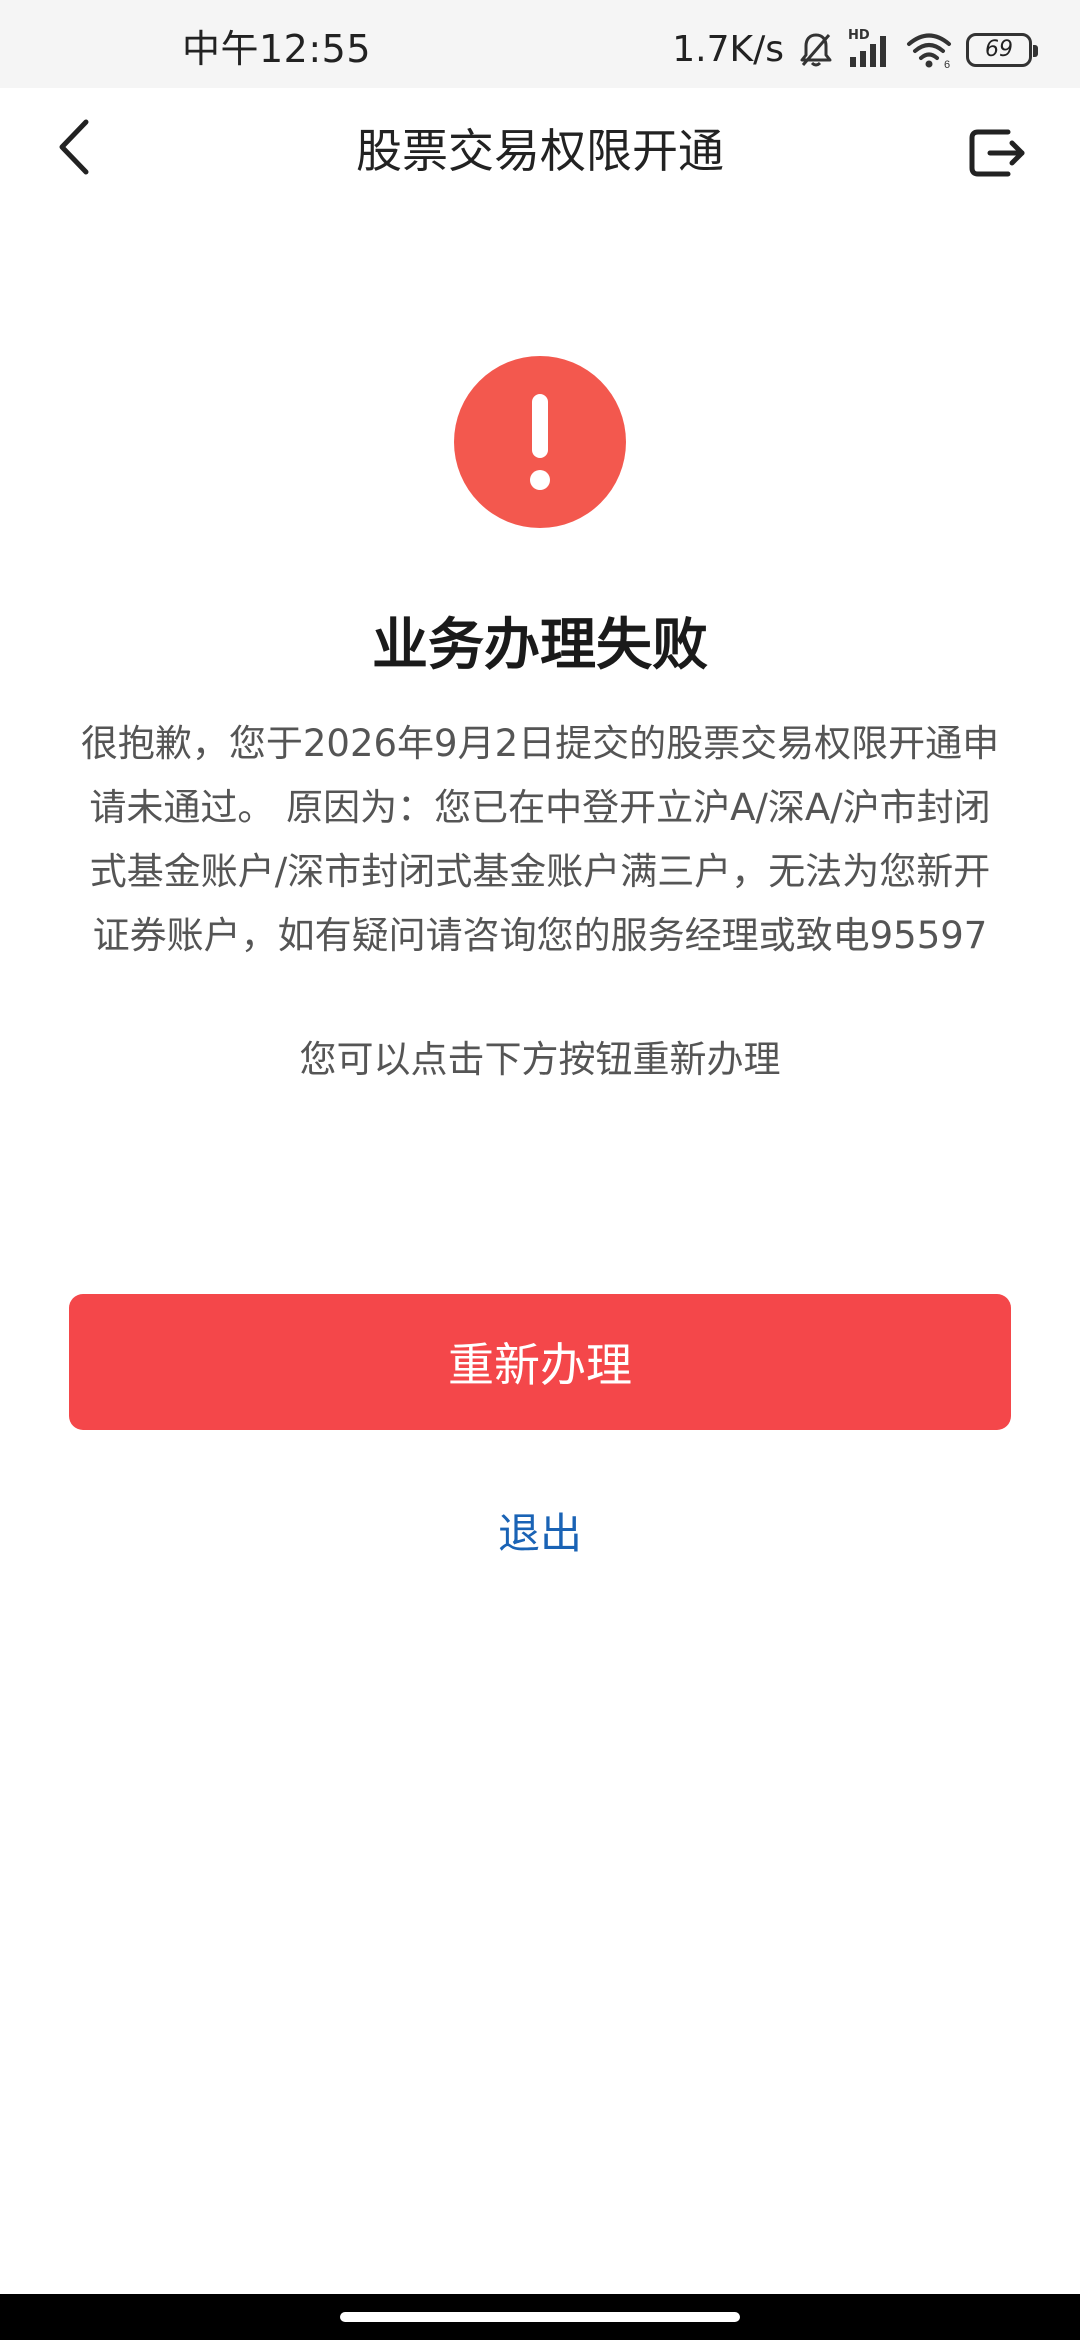 The image size is (1080, 2340). I want to click on status-time: 中午12:55, so click(277, 49).